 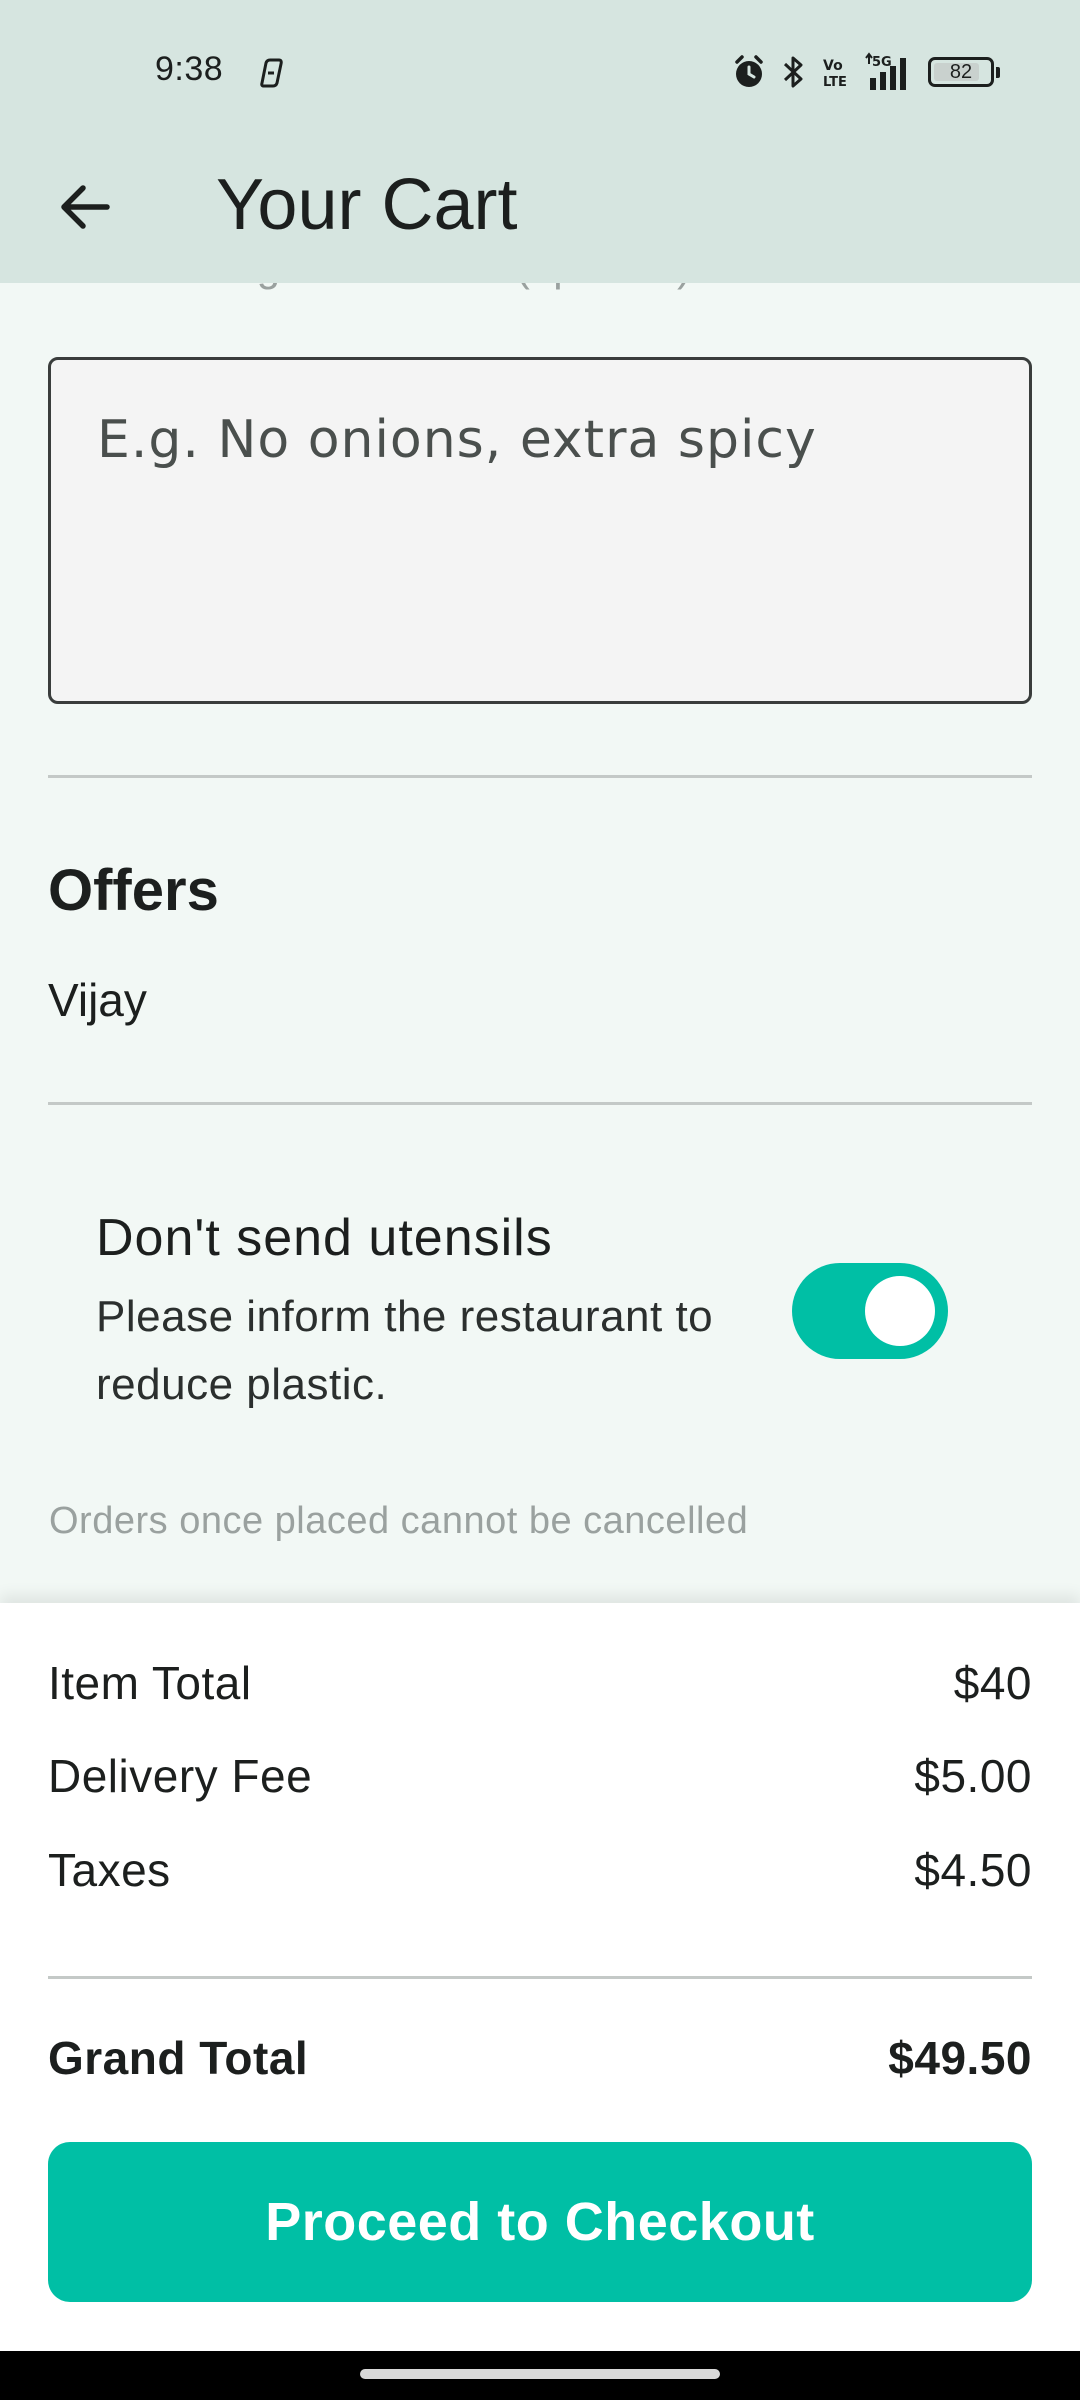 What do you see at coordinates (885, 71) in the screenshot?
I see `5g-signal-icon: 5G` at bounding box center [885, 71].